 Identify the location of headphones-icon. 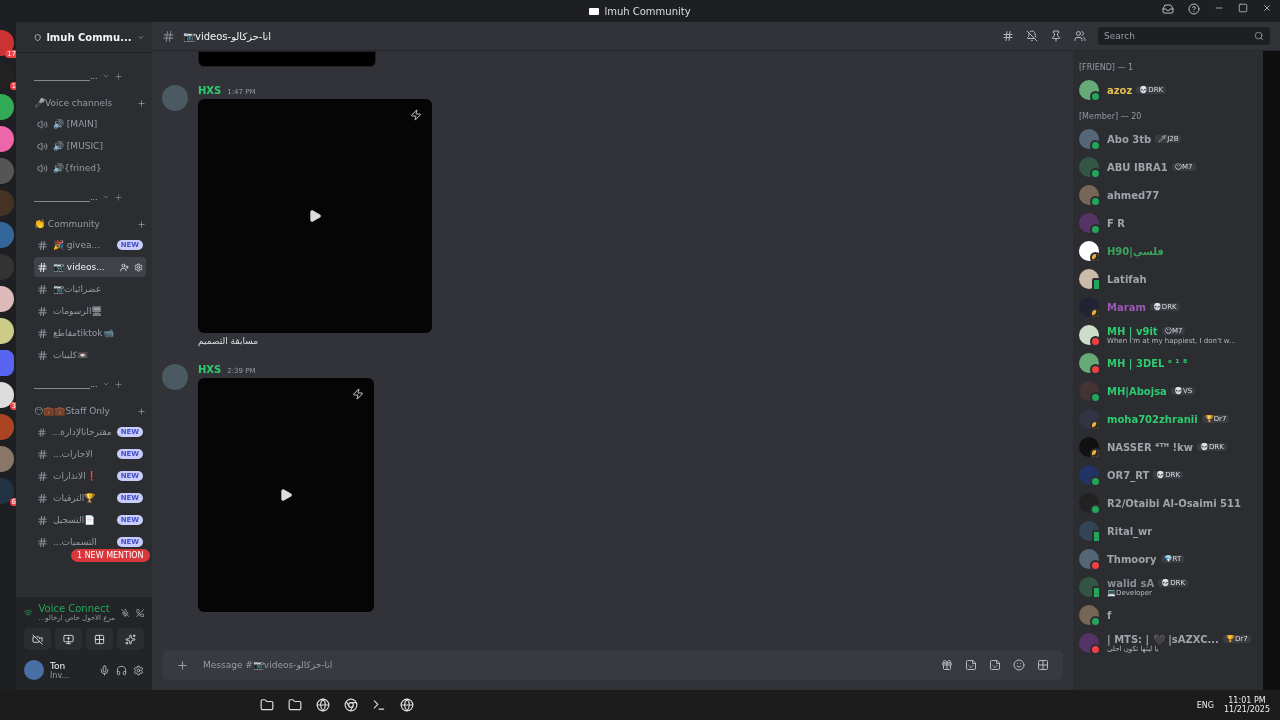
(121, 670).